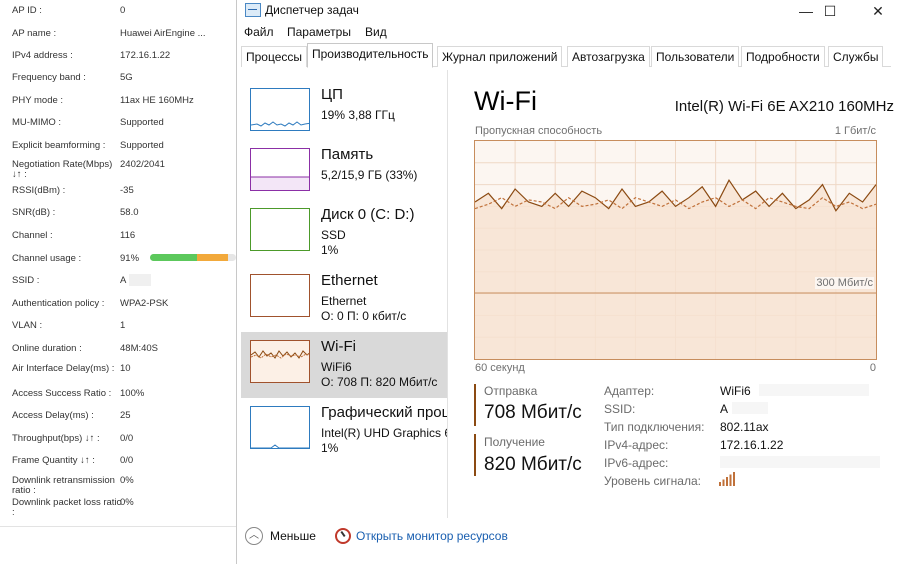  Describe the element at coordinates (332, 94) in the screenshot. I see `sidebar-item-name: ЦП` at that location.